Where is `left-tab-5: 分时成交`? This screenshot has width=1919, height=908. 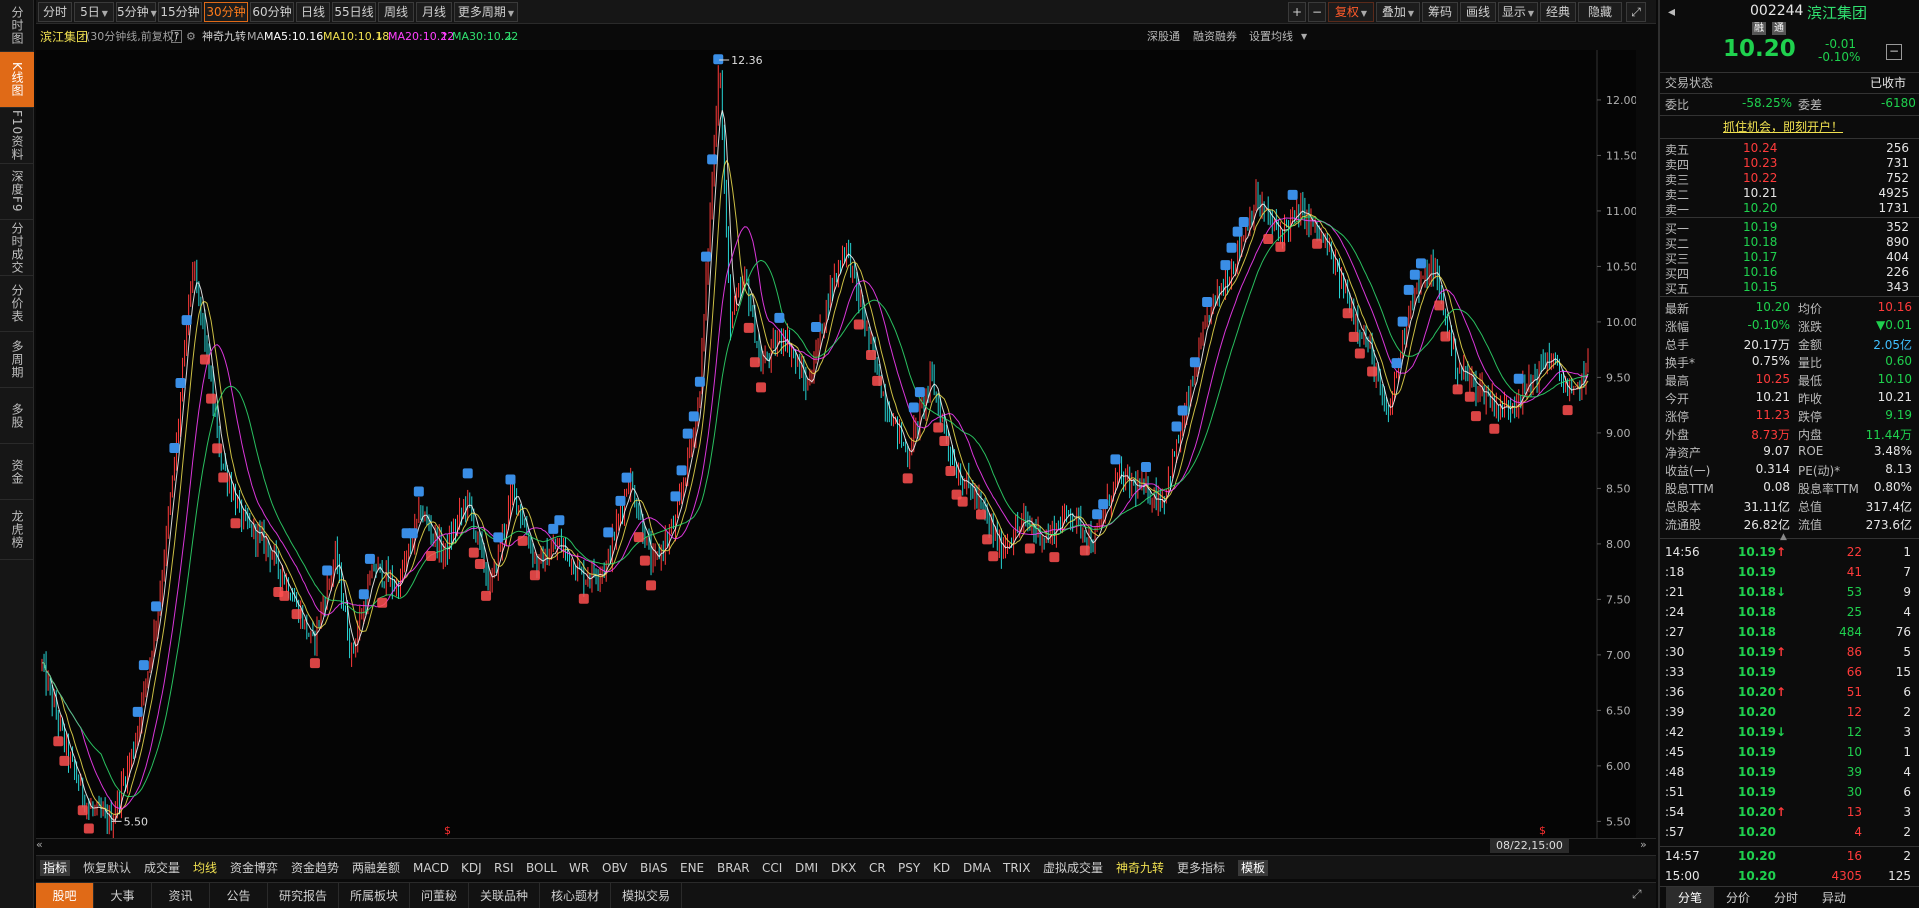
left-tab-5: 分时成交 is located at coordinates (17, 248).